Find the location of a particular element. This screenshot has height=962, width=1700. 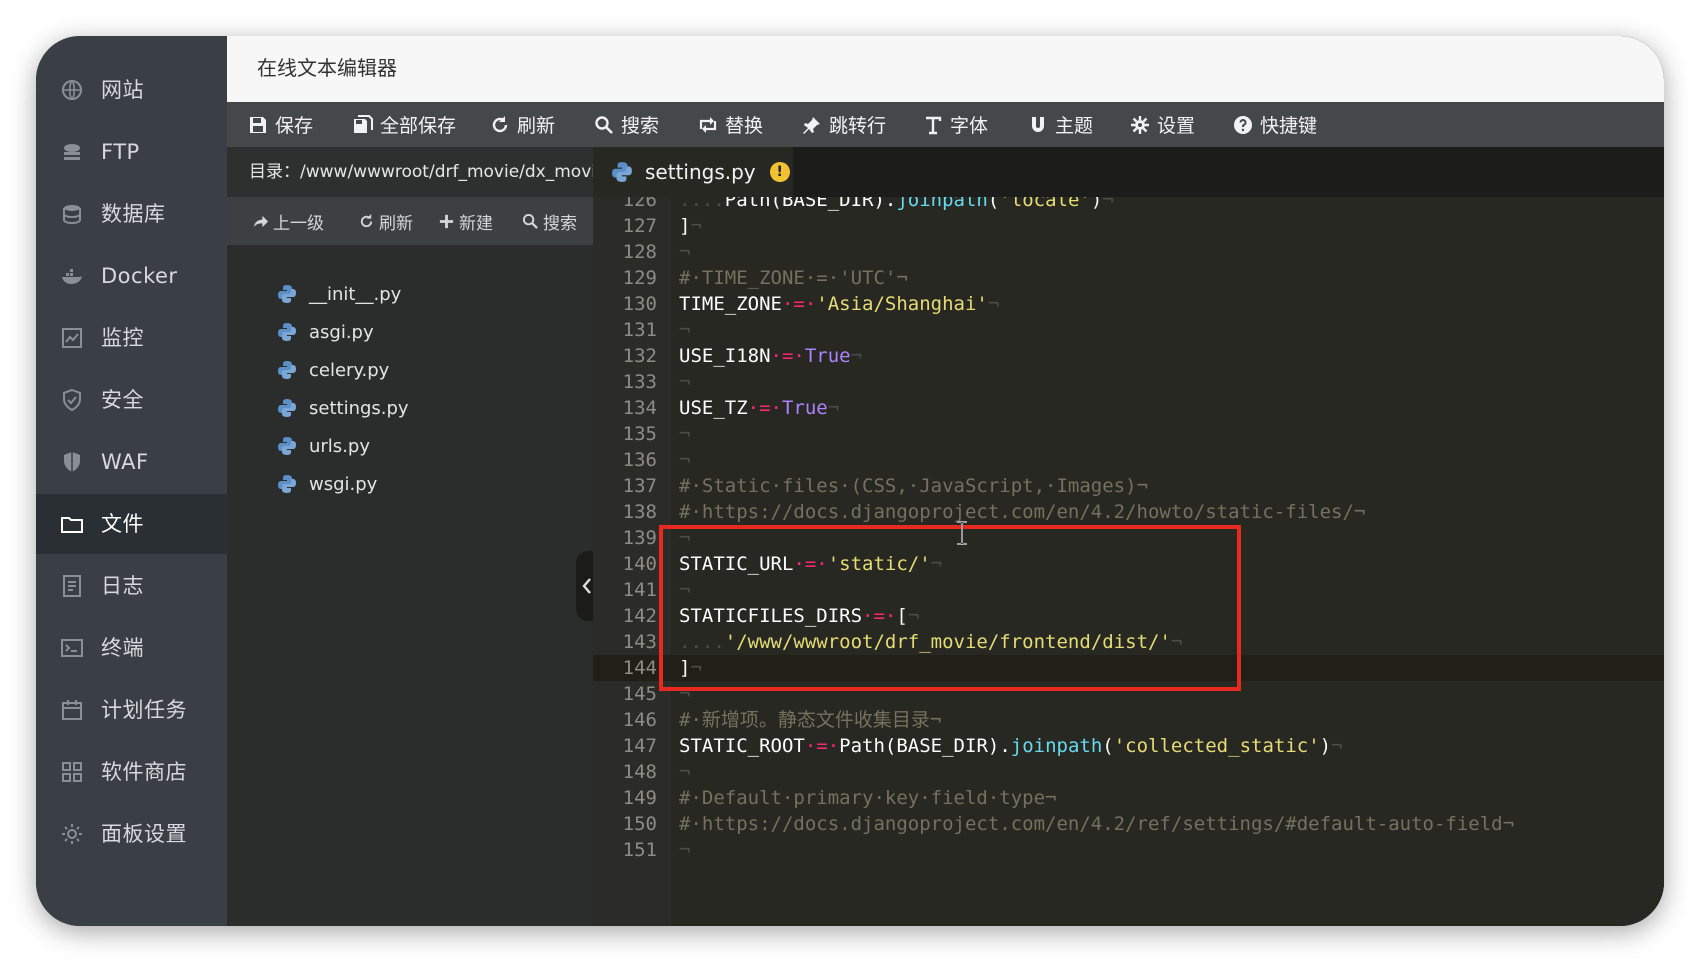

editor-titlebar: 在线文本编辑器 is located at coordinates (945, 69).